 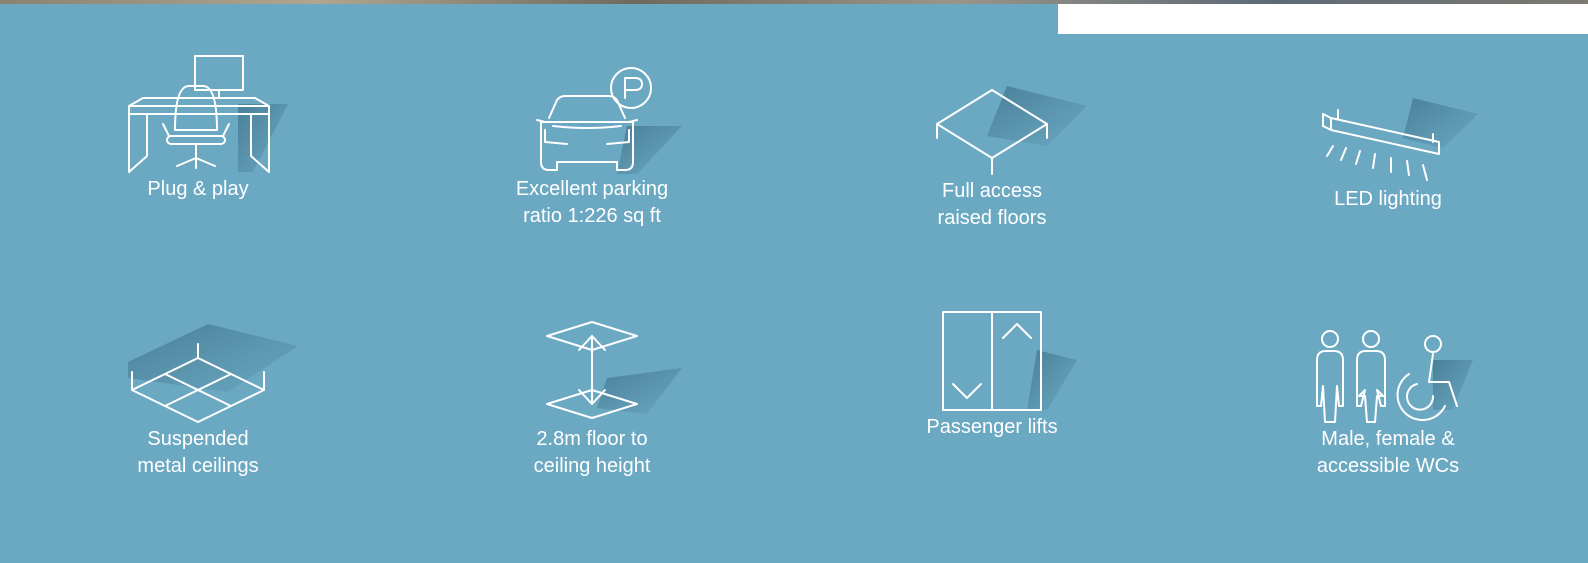 What do you see at coordinates (992, 427) in the screenshot?
I see `feature-label: Passenger lifts` at bounding box center [992, 427].